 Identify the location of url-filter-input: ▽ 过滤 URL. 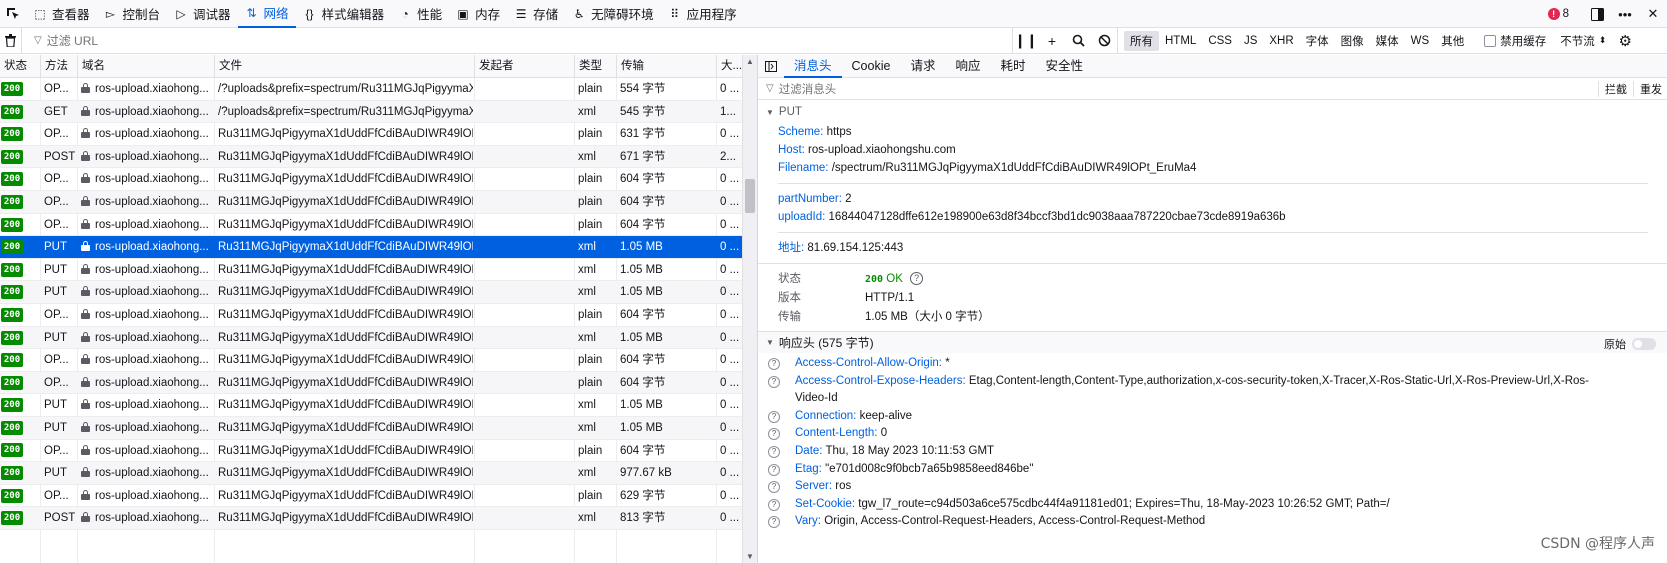
(517, 41).